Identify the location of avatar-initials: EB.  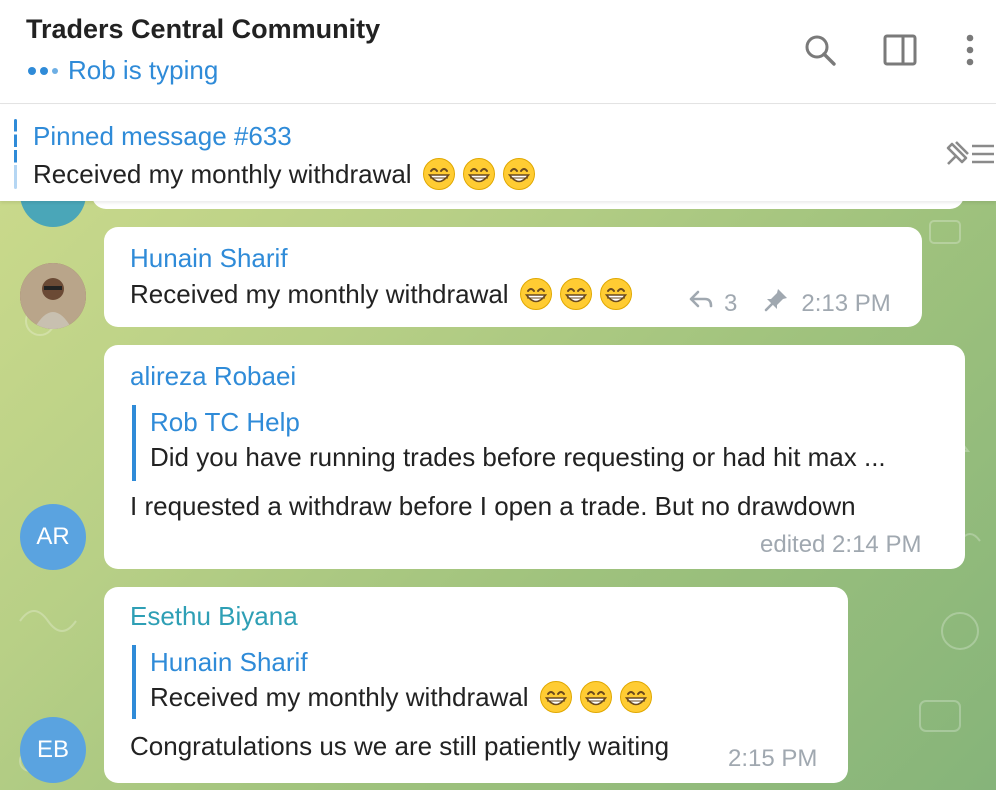
(52, 749).